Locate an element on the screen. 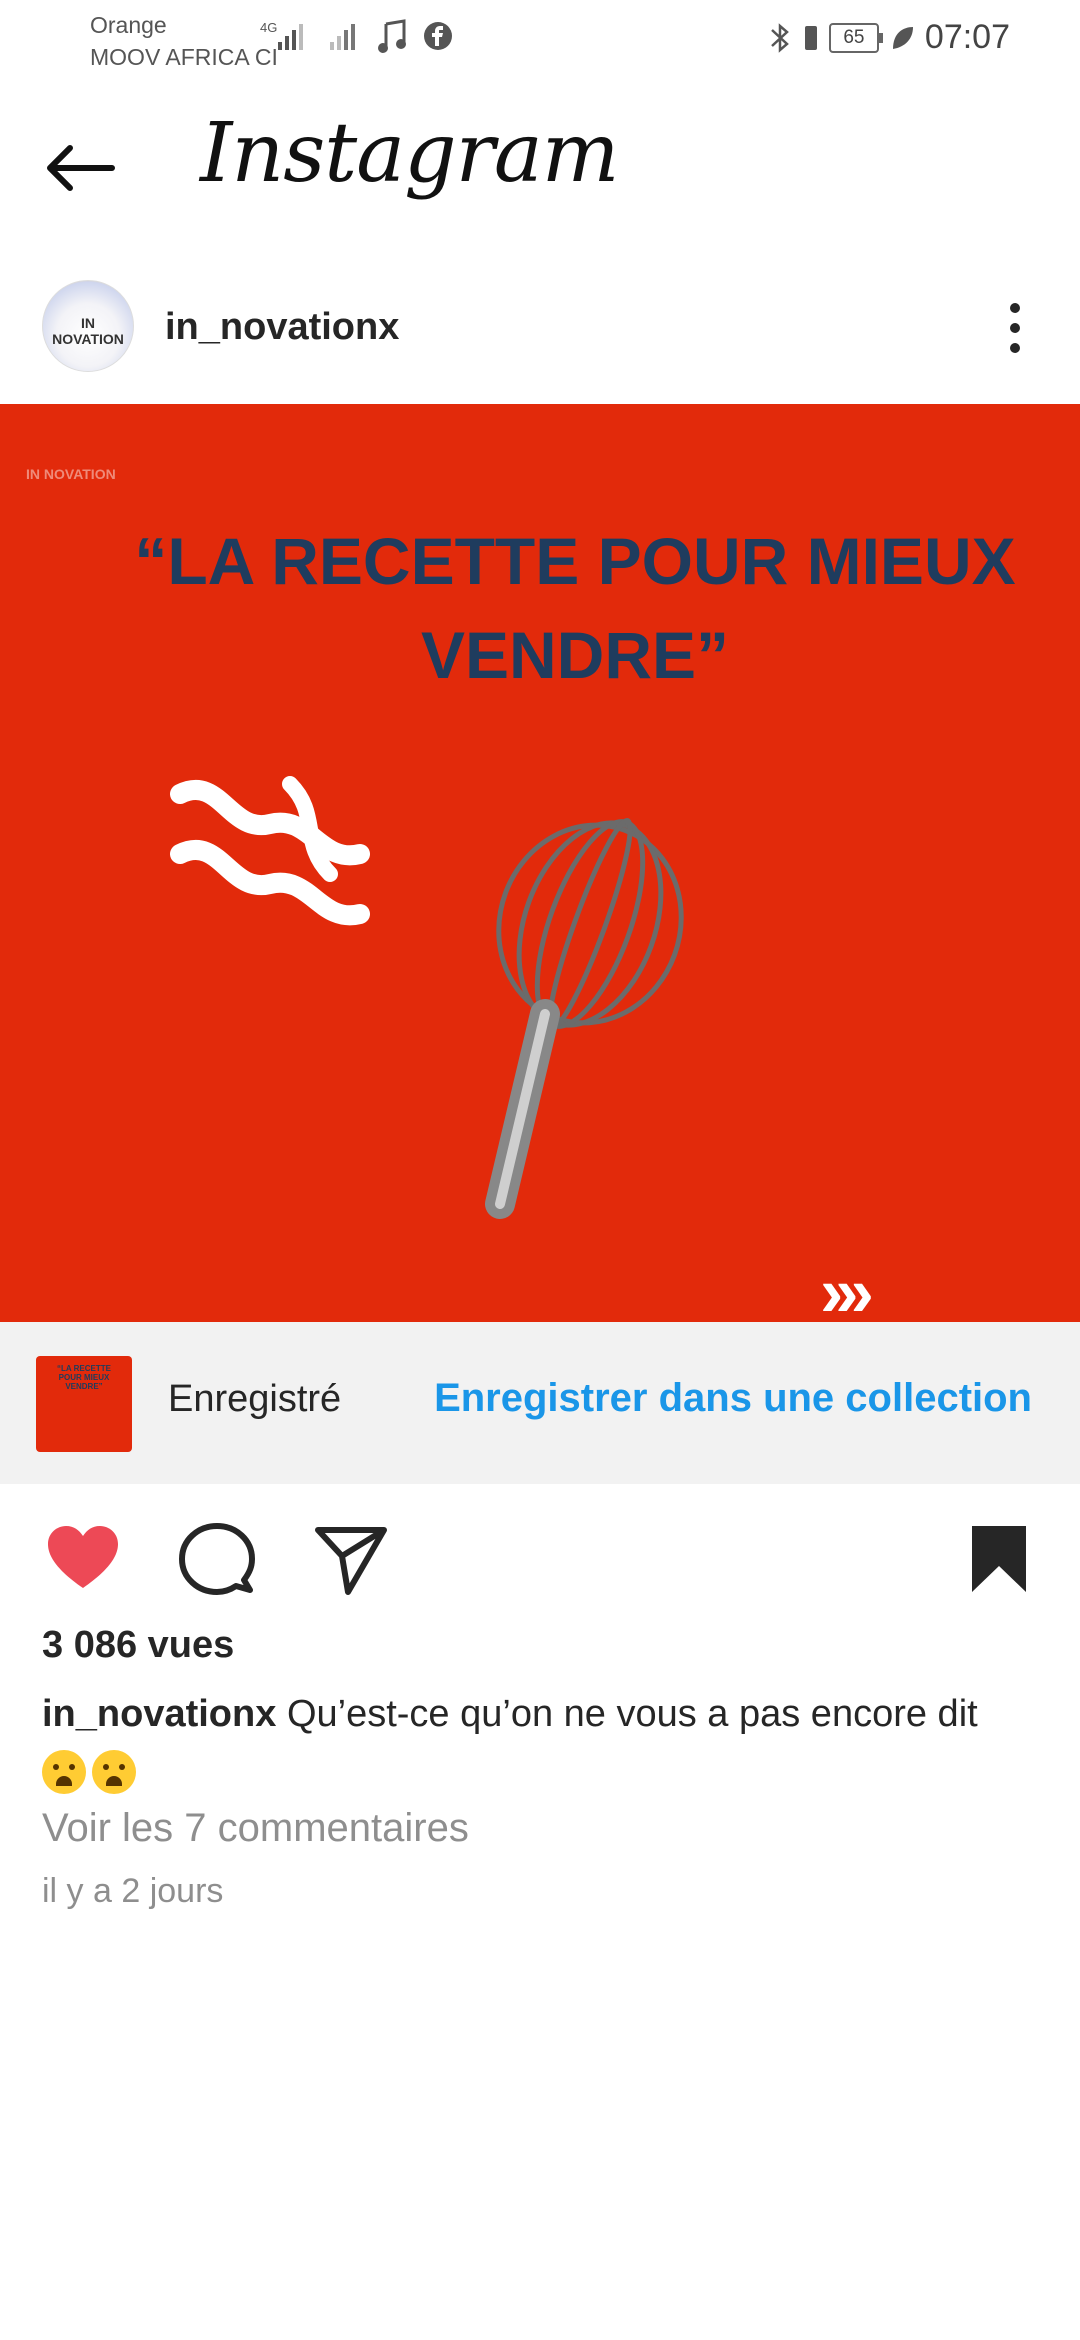 The height and width of the screenshot is (2340, 1080). post-actions is located at coordinates (540, 1555).